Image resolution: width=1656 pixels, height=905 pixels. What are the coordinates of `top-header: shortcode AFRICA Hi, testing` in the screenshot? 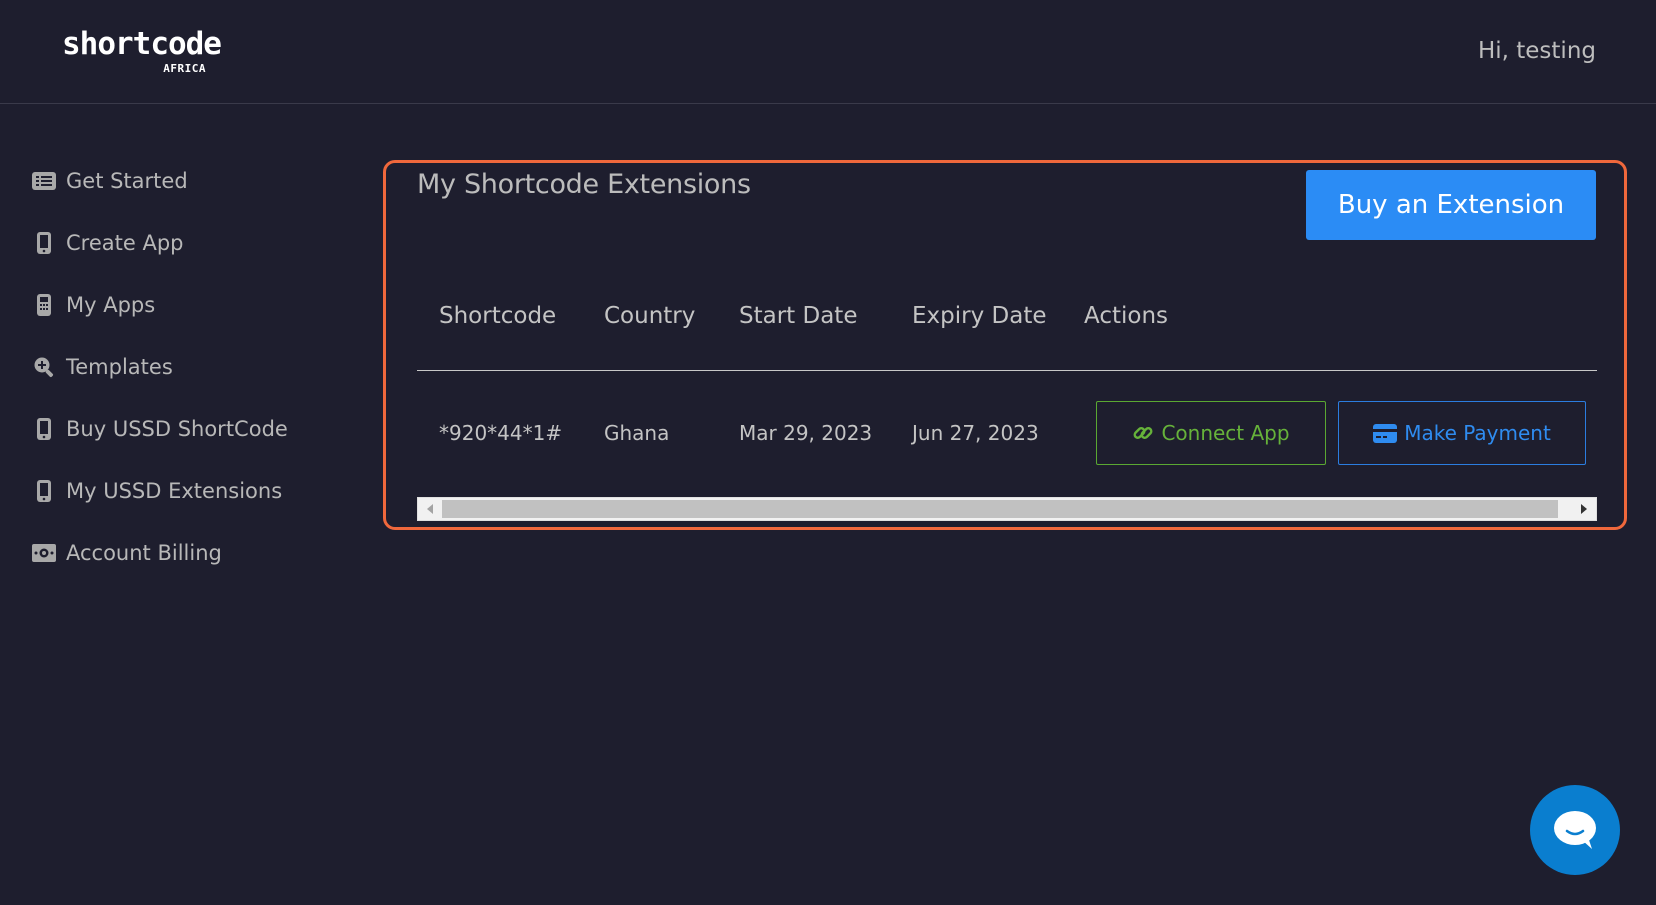 It's located at (828, 52).